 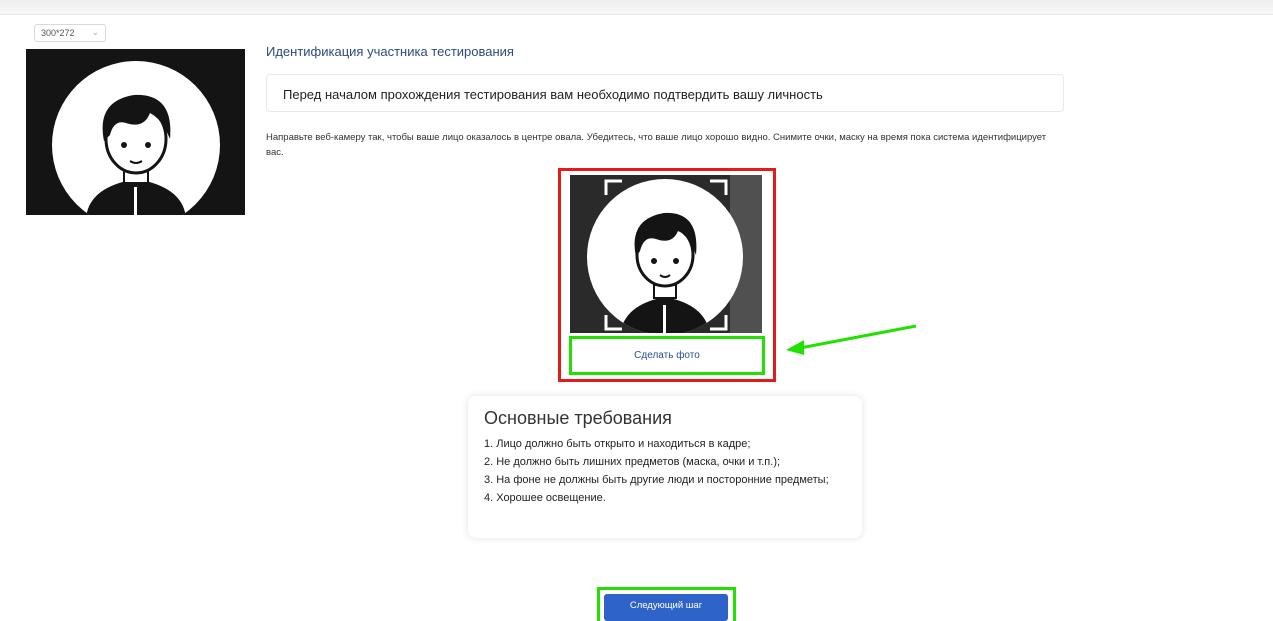 What do you see at coordinates (578, 418) in the screenshot?
I see `requirements-title: Основные требования` at bounding box center [578, 418].